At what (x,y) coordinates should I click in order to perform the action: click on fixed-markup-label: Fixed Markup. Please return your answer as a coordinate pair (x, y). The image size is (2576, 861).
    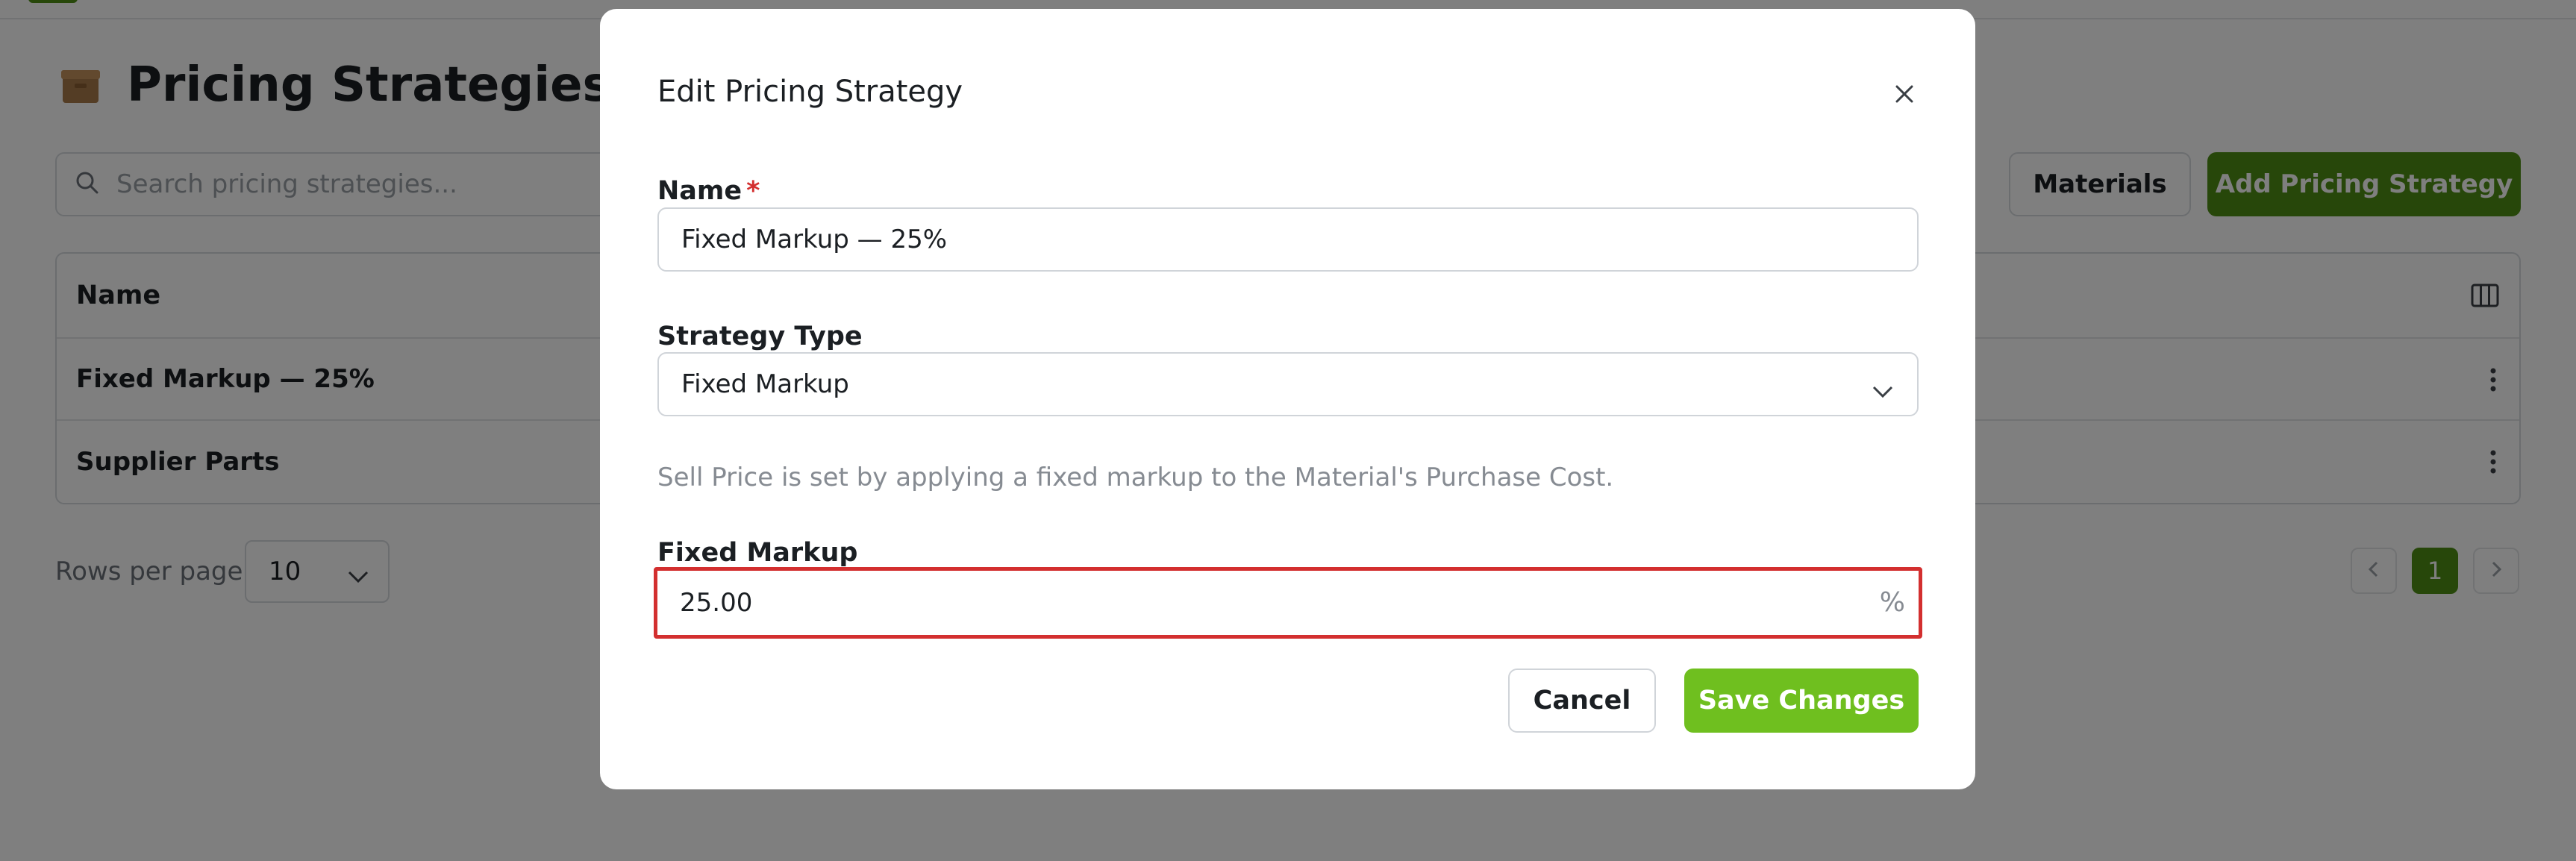
    Looking at the image, I should click on (757, 553).